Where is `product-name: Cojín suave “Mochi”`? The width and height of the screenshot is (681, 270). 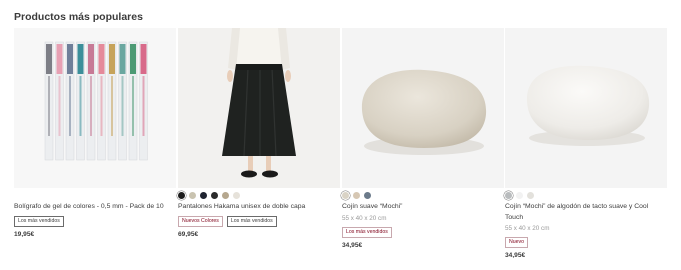
product-name: Cojín suave “Mochi” is located at coordinates (423, 207).